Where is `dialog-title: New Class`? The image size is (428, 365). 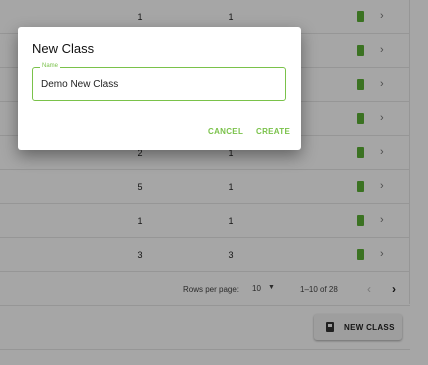 dialog-title: New Class is located at coordinates (63, 48).